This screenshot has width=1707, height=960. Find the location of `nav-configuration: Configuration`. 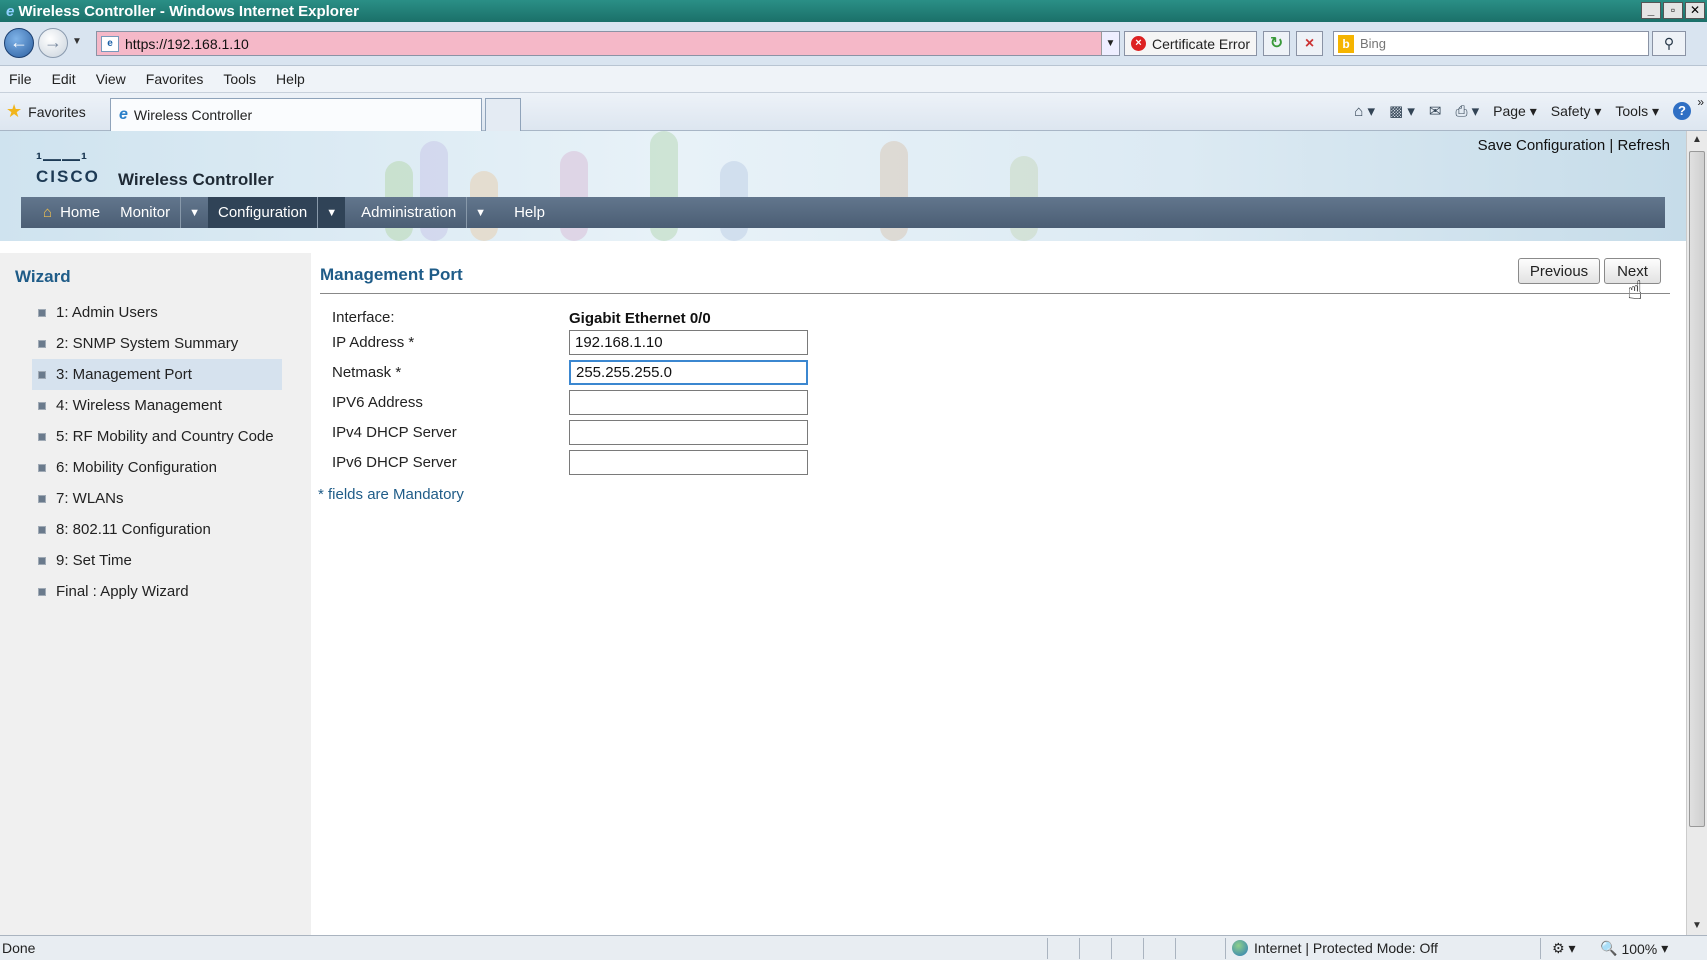

nav-configuration: Configuration is located at coordinates (263, 212).